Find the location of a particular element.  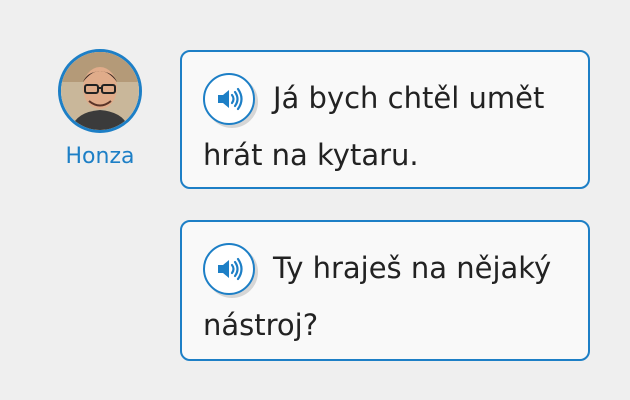

message-text: Ty hraješ na nějaký nástroj? is located at coordinates (377, 296).